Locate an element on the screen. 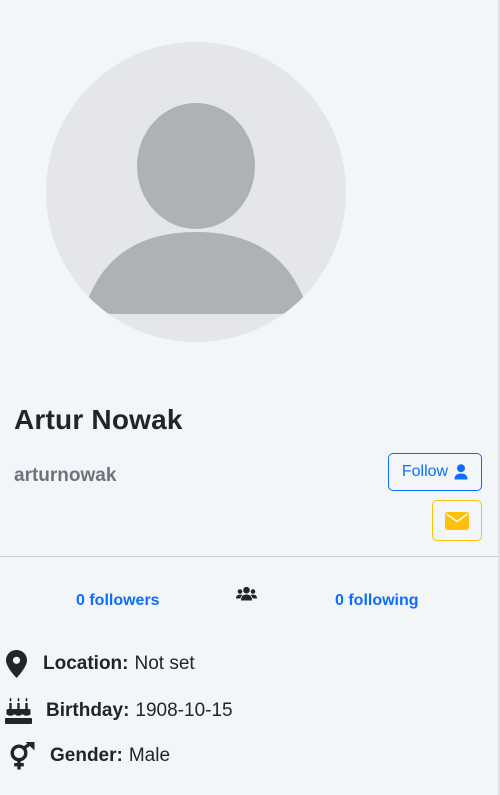 The width and height of the screenshot is (500, 795). section-divider is located at coordinates (249, 556).